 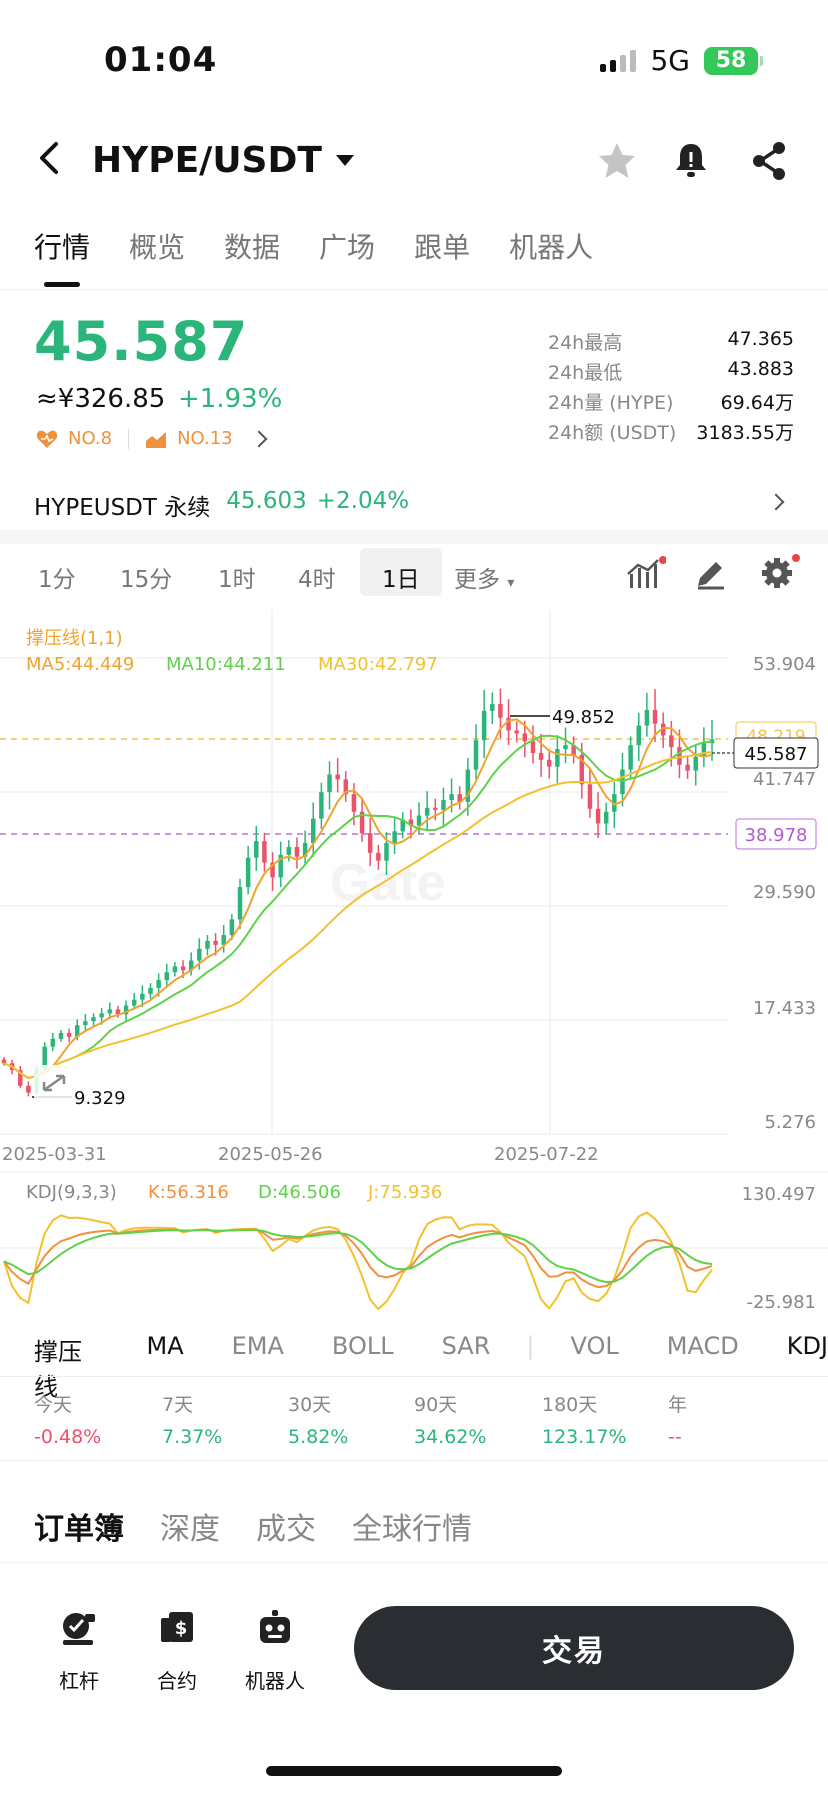 I want to click on tab-square: 广场, so click(x=347, y=246).